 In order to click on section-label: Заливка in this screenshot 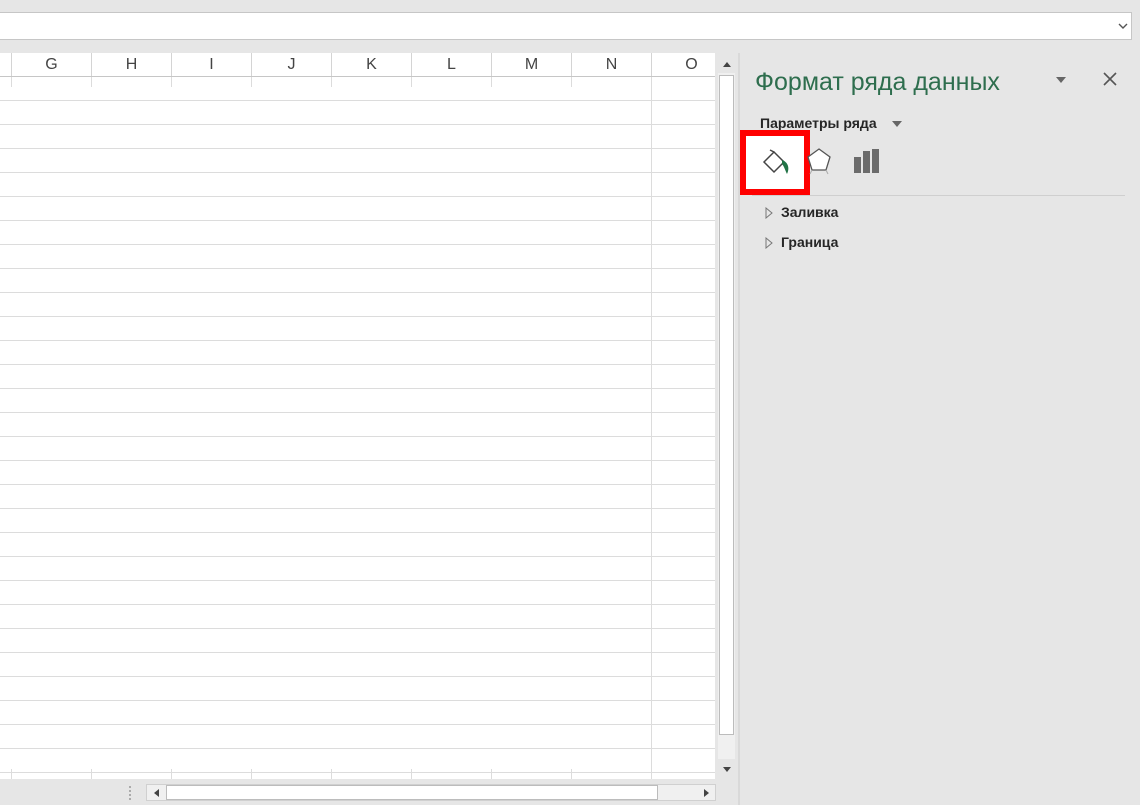, I will do `click(810, 212)`.